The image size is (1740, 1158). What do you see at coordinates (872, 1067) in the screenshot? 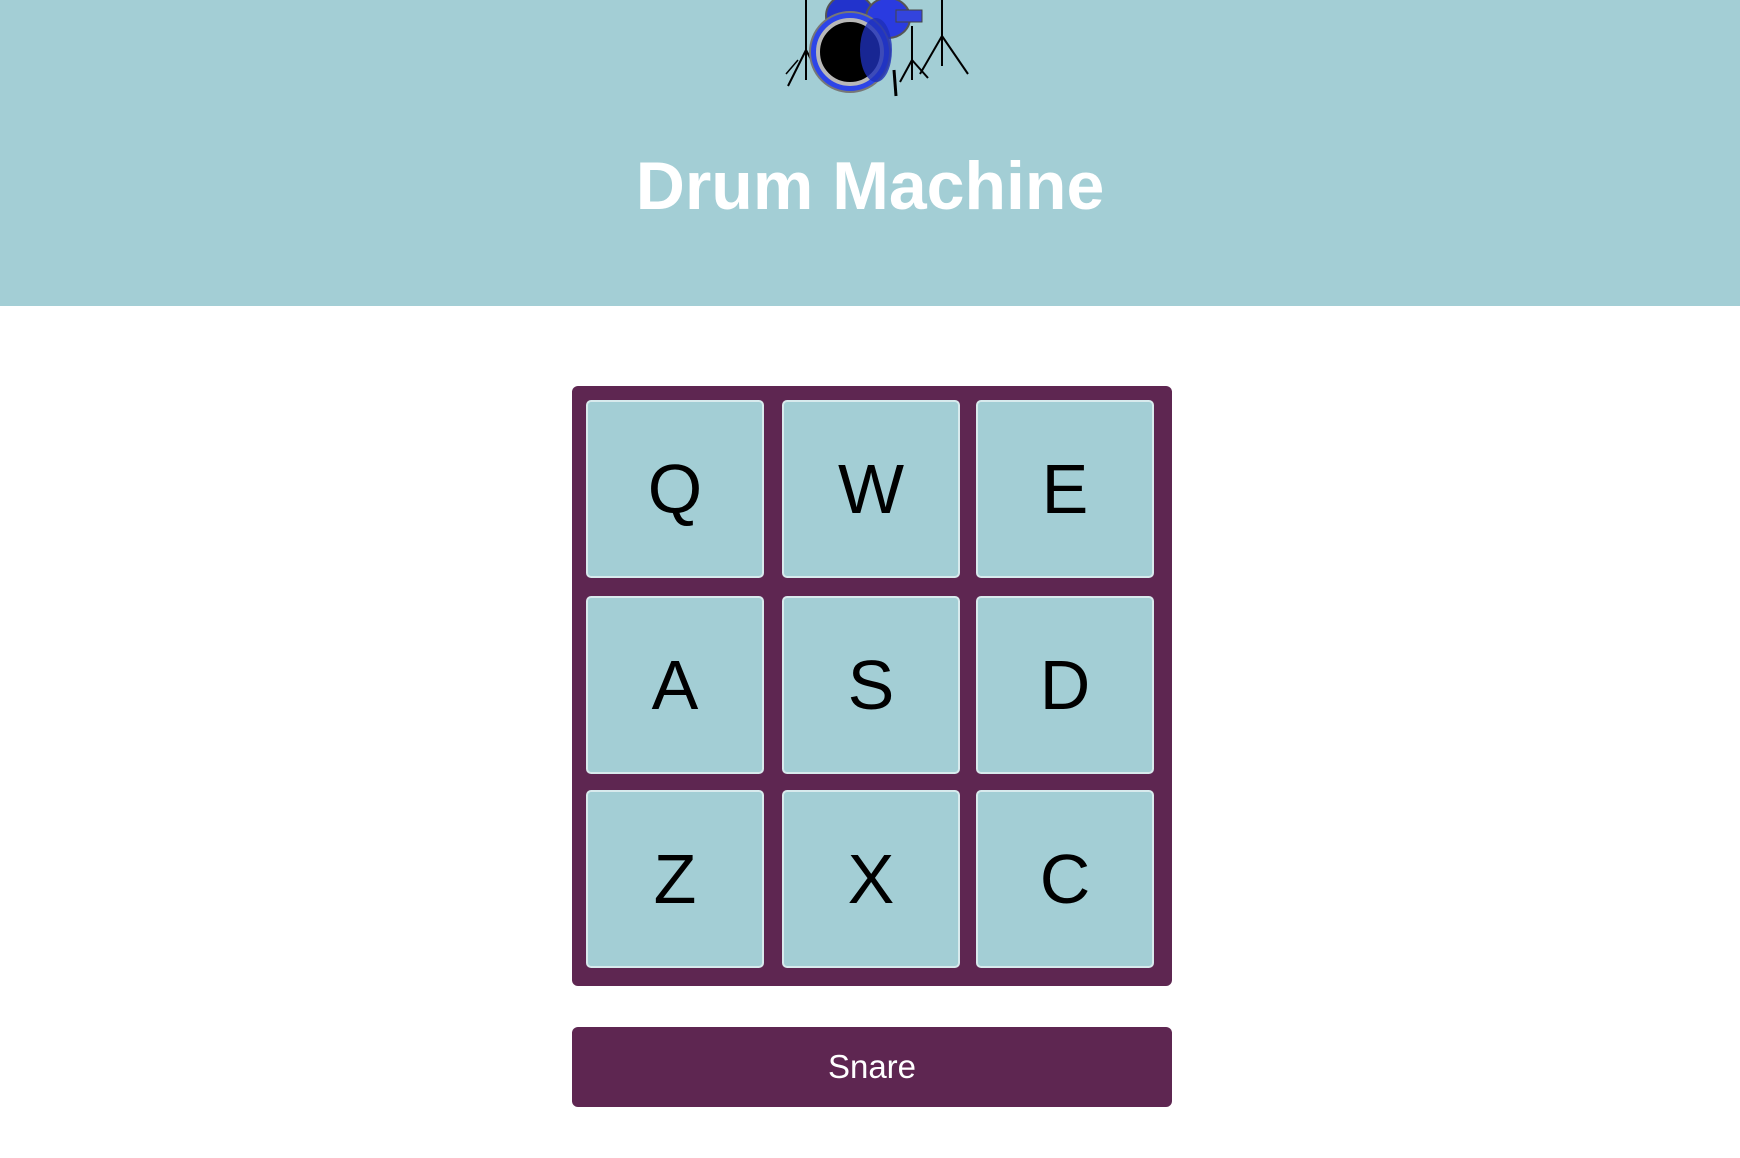
I see `sound-display: Snare` at bounding box center [872, 1067].